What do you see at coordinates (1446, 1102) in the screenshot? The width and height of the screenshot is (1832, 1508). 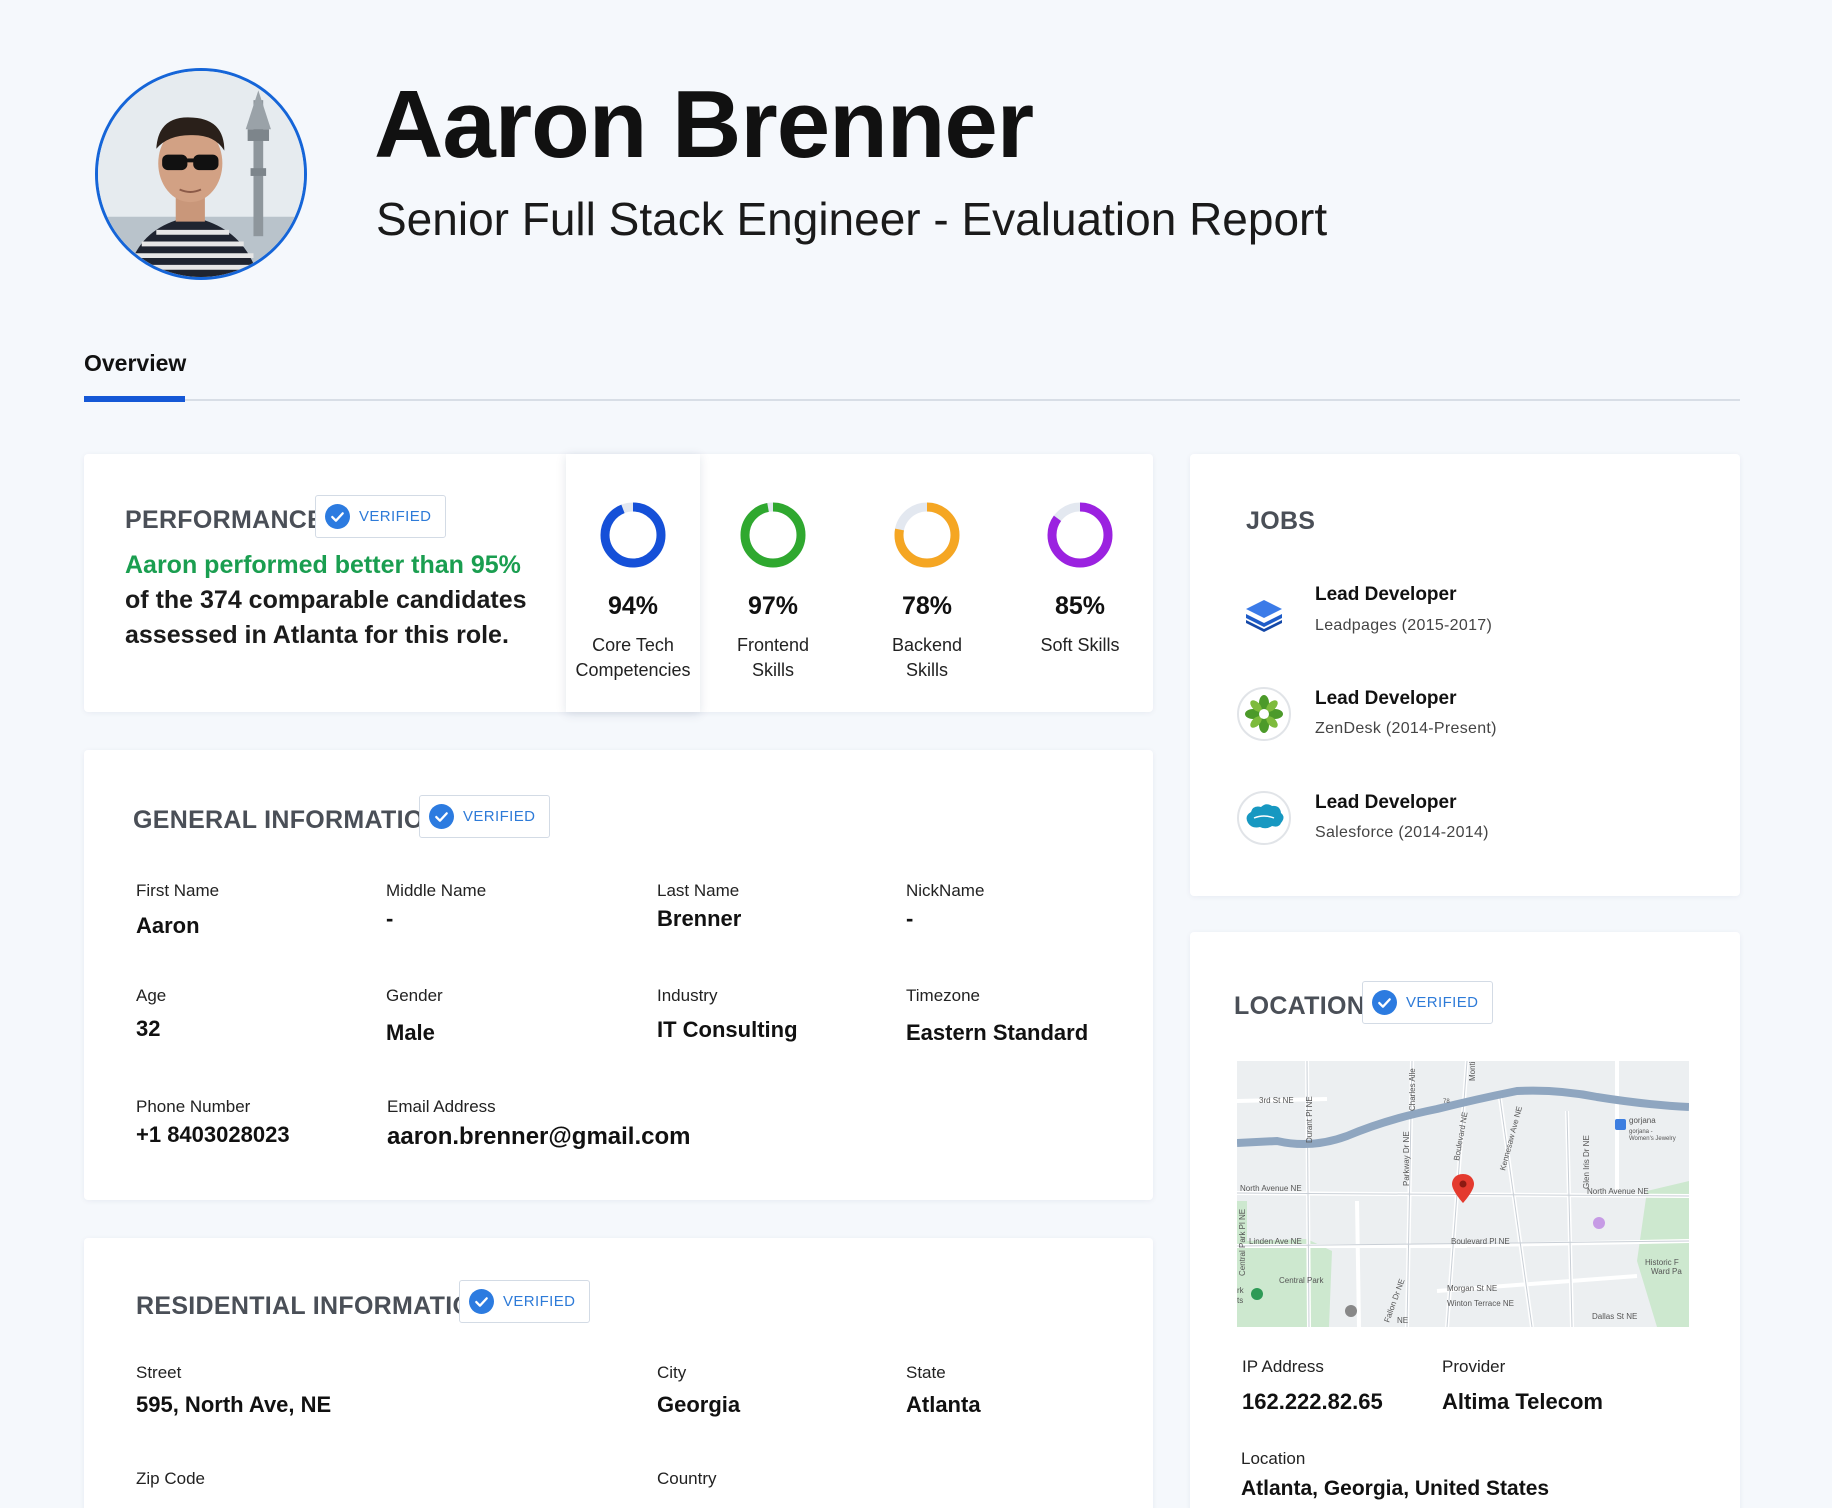 I see `map-label: 78` at bounding box center [1446, 1102].